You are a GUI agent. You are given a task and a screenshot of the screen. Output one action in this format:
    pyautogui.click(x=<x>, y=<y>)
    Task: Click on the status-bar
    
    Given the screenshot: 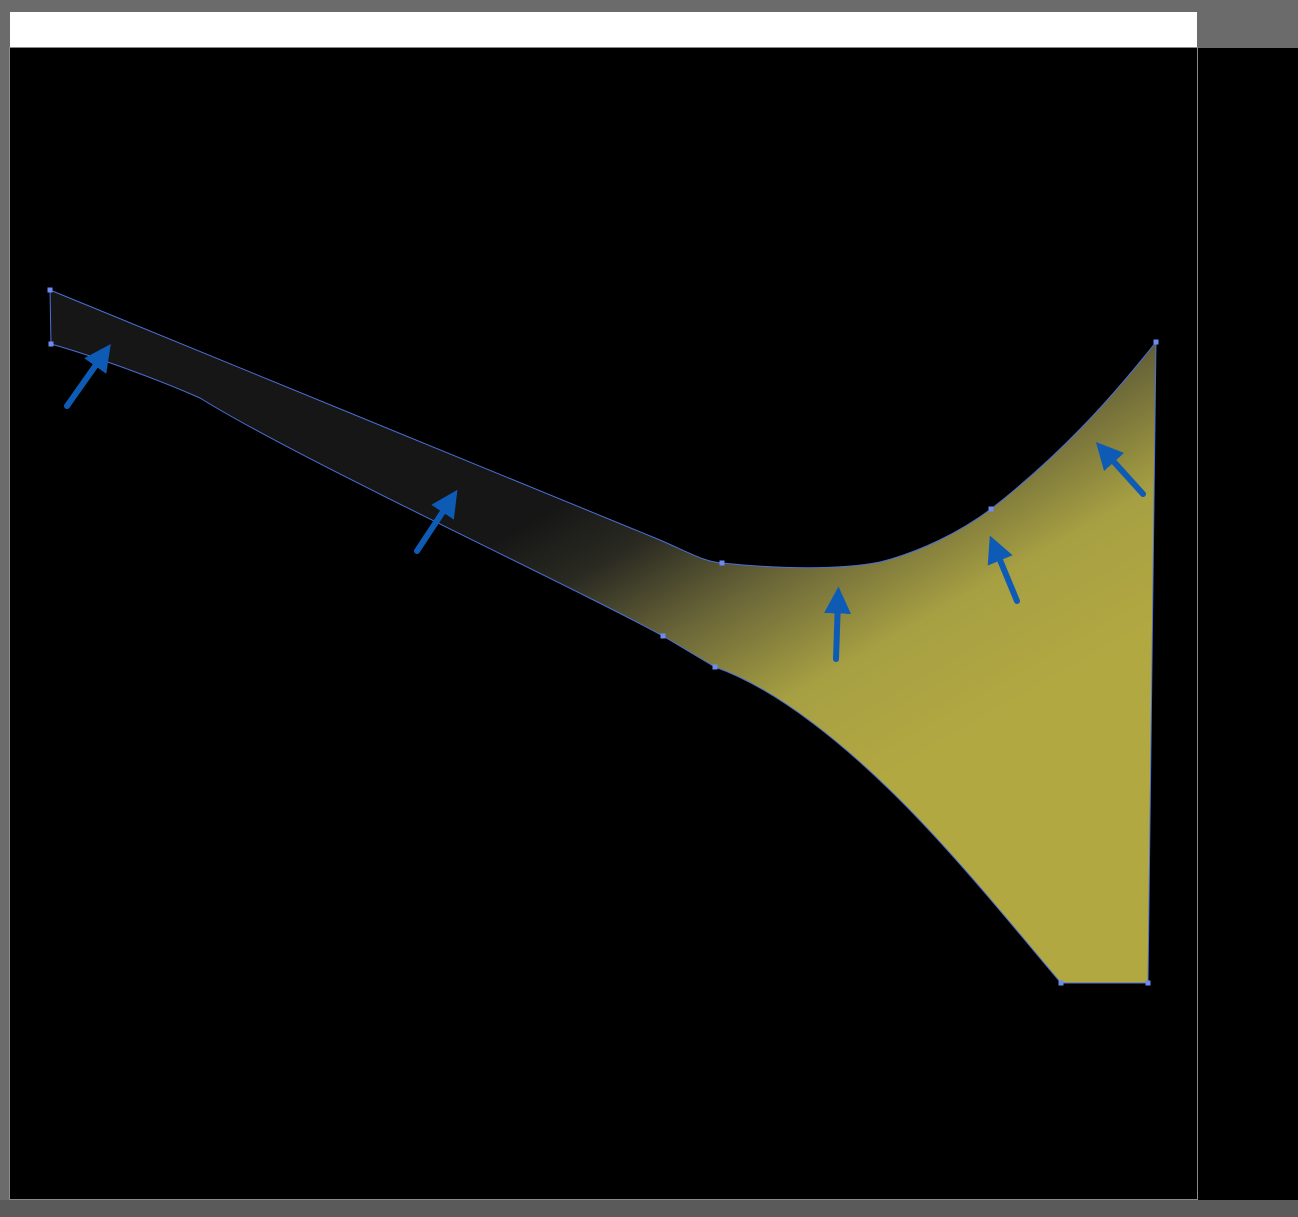 What is the action you would take?
    pyautogui.click(x=649, y=1208)
    